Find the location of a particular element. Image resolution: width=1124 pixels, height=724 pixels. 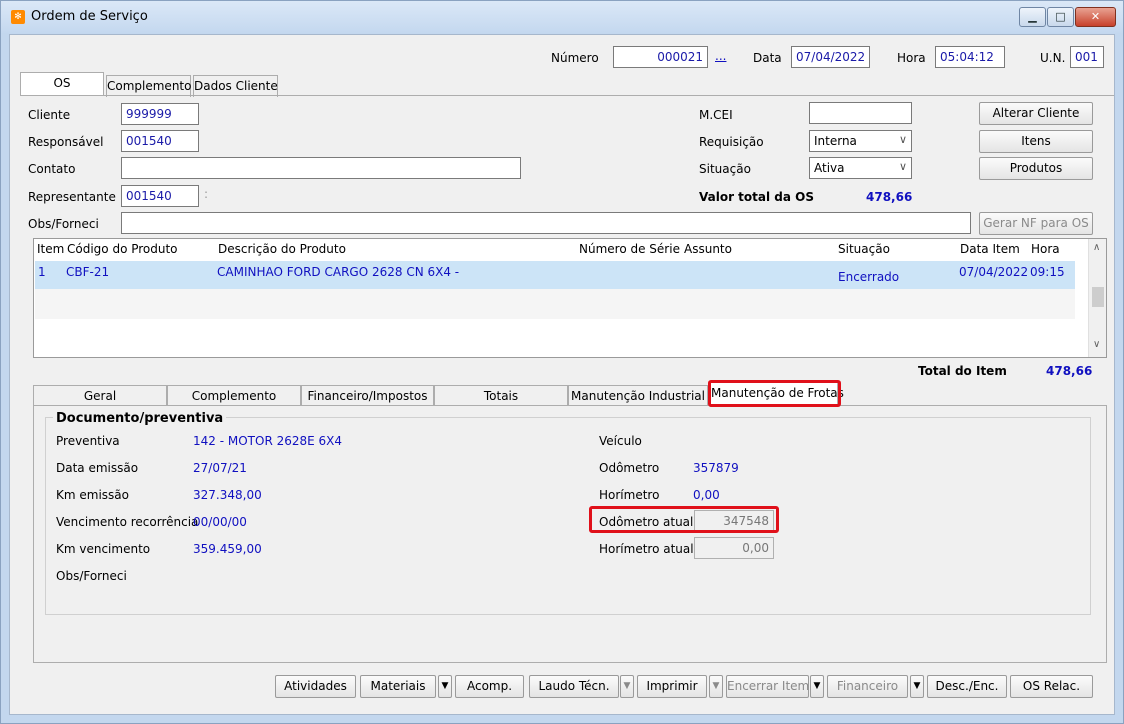

imprimir-dropdown-icon: ▼ is located at coordinates (716, 686).